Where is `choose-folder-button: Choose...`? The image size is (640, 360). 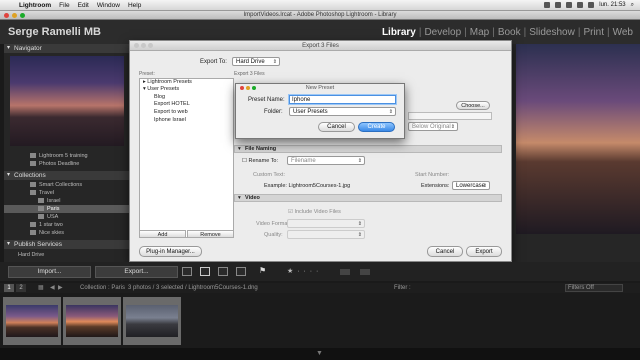 choose-folder-button: Choose... is located at coordinates (473, 105).